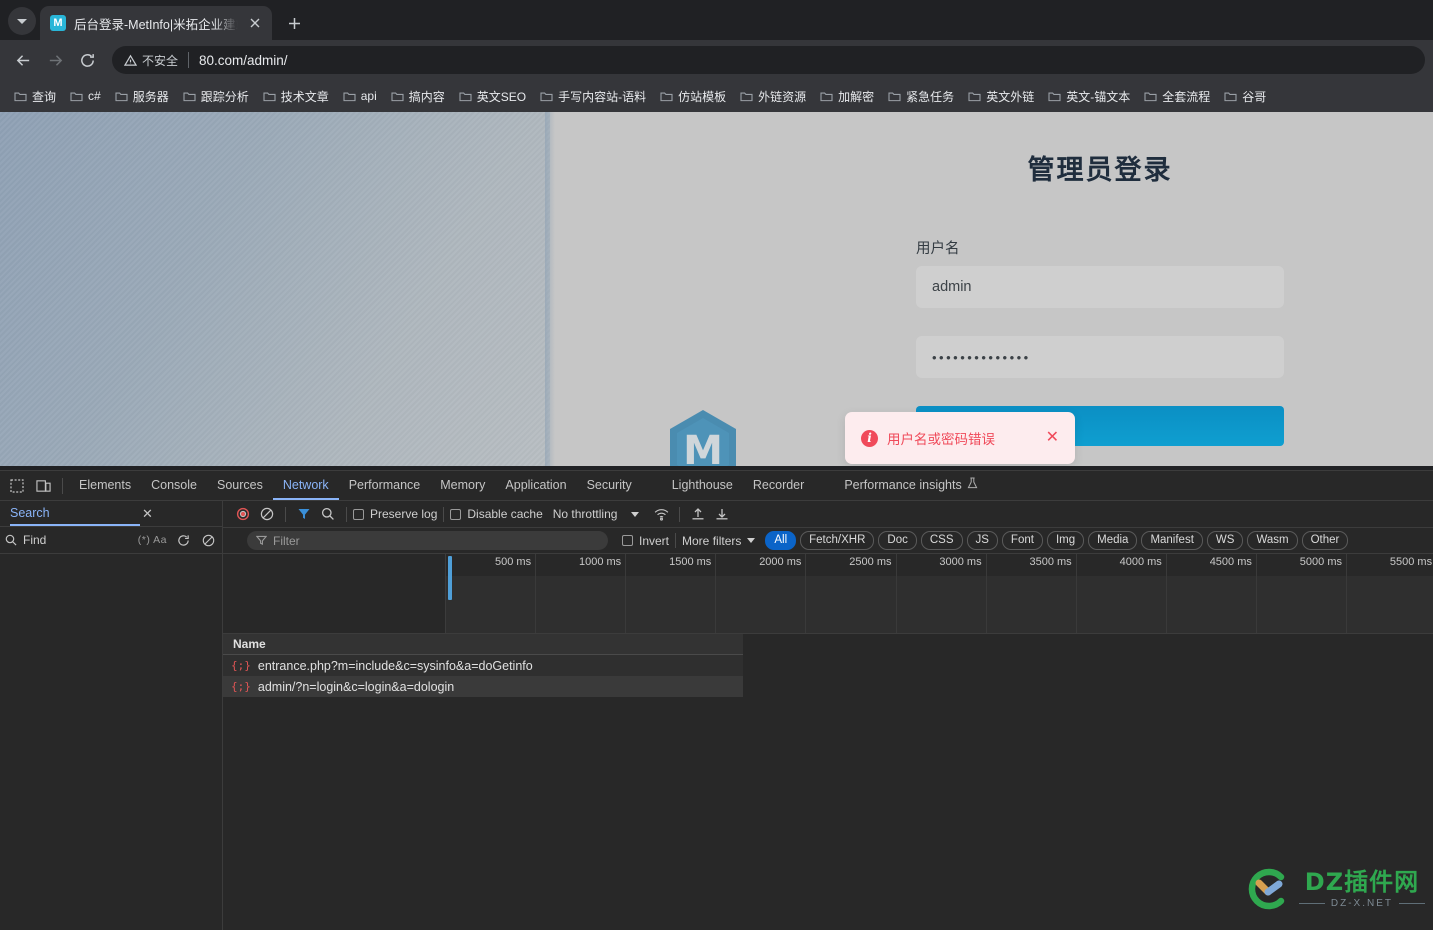  Describe the element at coordinates (1113, 540) in the screenshot. I see `filter-chip-media: Media` at that location.